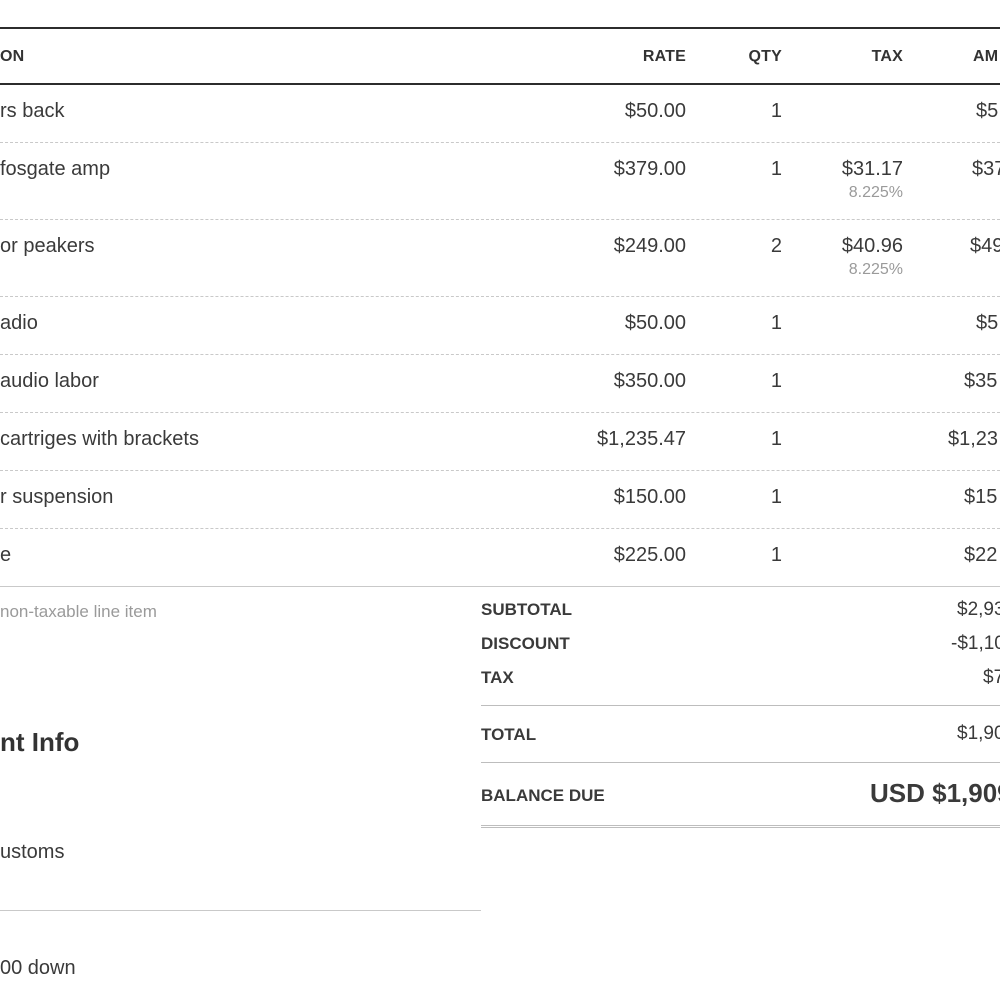  Describe the element at coordinates (872, 169) in the screenshot. I see `row-tax: $31.17` at that location.